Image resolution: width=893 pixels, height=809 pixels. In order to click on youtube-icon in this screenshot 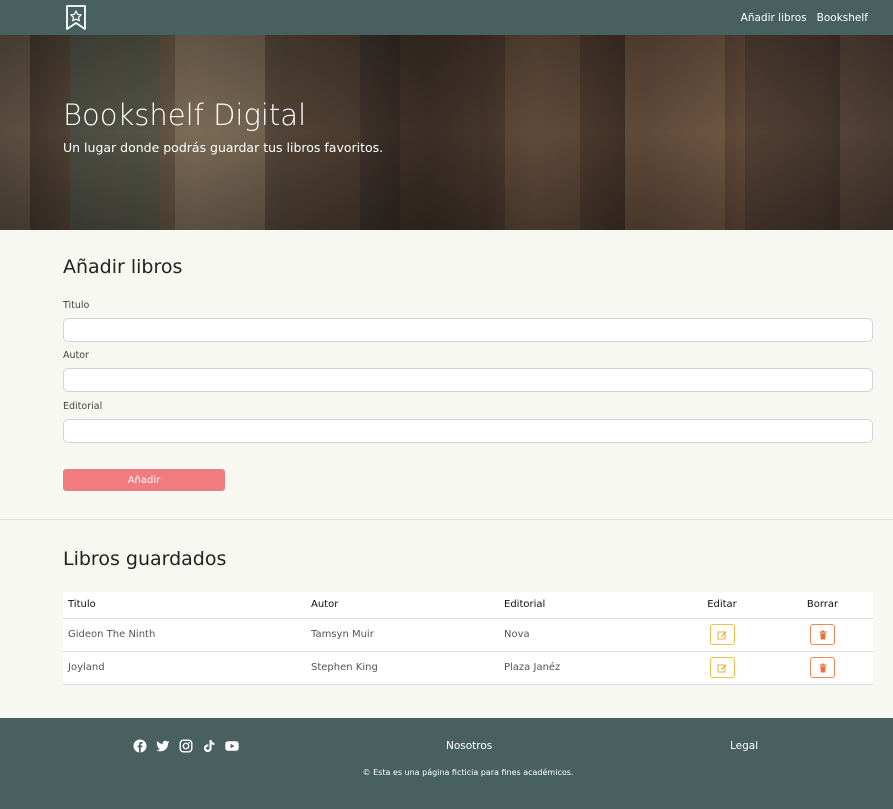, I will do `click(232, 745)`.